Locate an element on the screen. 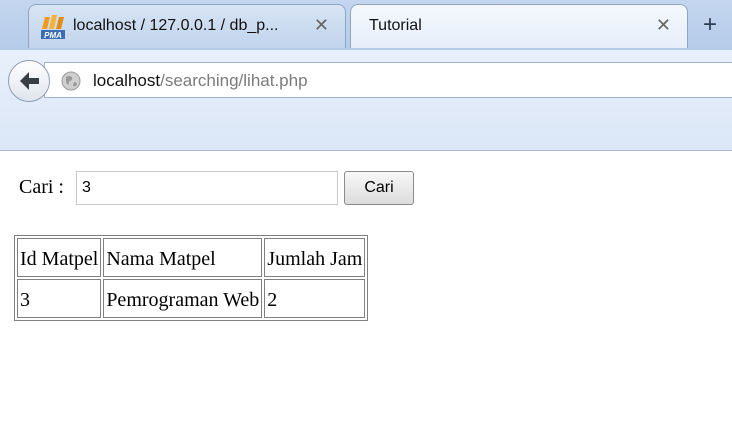 This screenshot has width=732, height=438. tab-title: Tutorial is located at coordinates (395, 25).